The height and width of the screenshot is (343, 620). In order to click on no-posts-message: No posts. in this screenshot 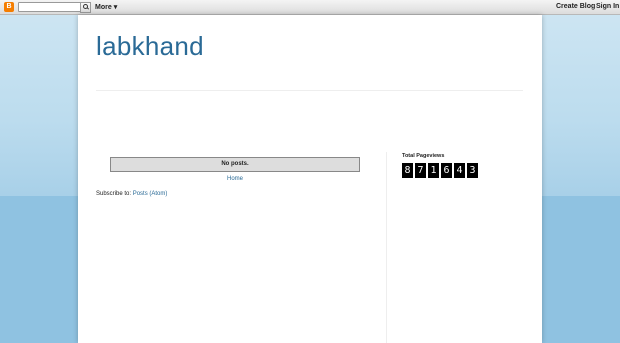, I will do `click(235, 164)`.